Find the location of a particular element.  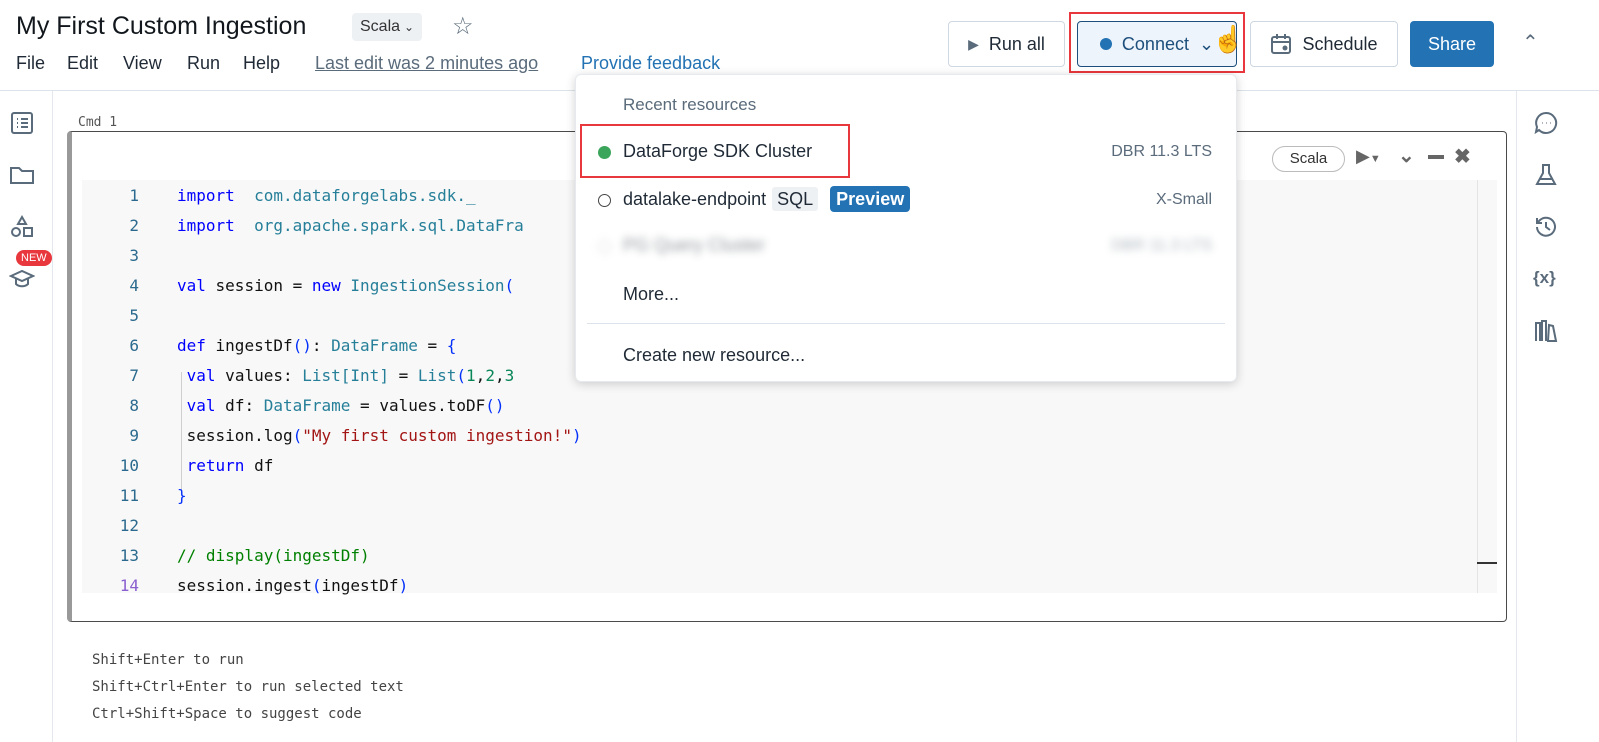

calendar-icon is located at coordinates (1281, 44).